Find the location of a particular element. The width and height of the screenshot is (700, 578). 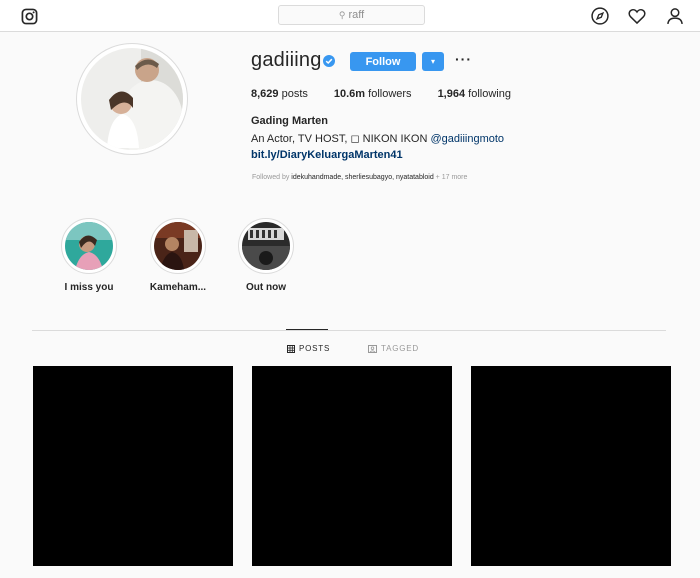

tab-tagged-label: TAGGED is located at coordinates (400, 348).